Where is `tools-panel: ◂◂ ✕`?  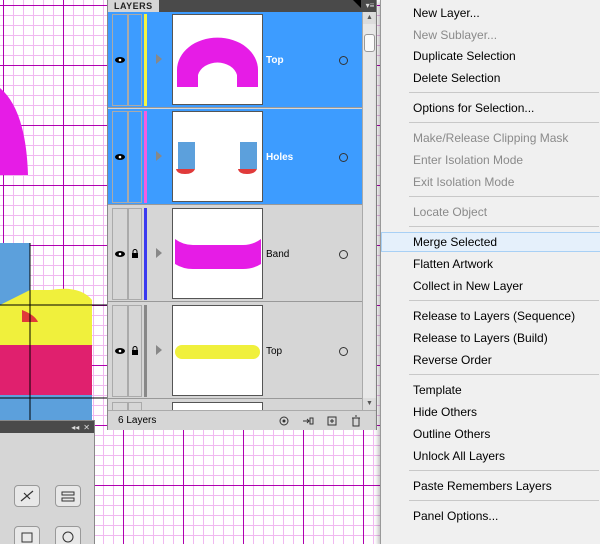
tools-panel: ◂◂ ✕ is located at coordinates (47, 482).